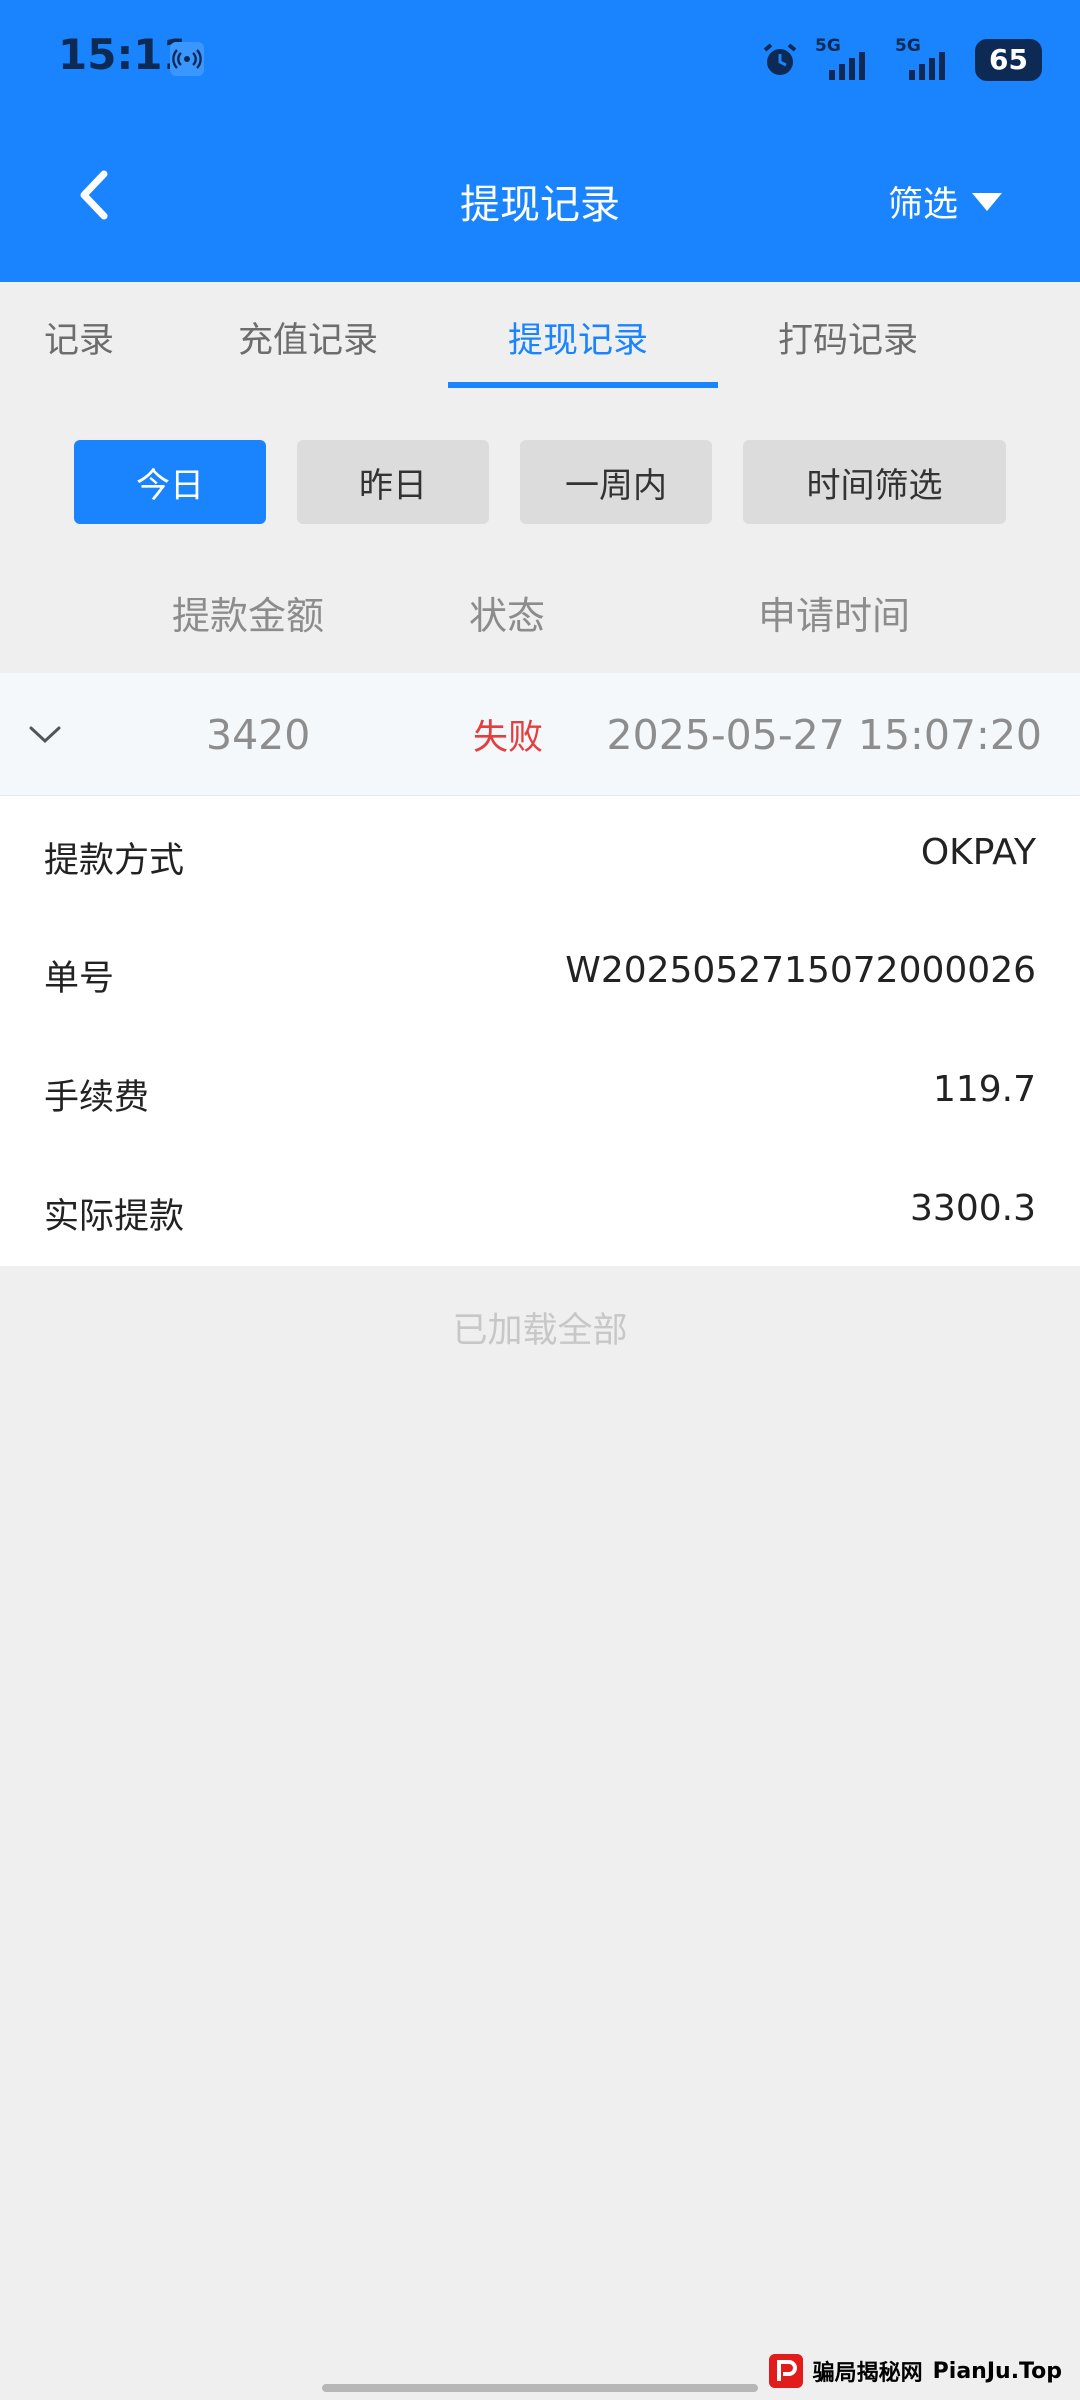 This screenshot has height=2400, width=1080. What do you see at coordinates (867, 2373) in the screenshot?
I see `watermark-site-name: 骗局揭秘网` at bounding box center [867, 2373].